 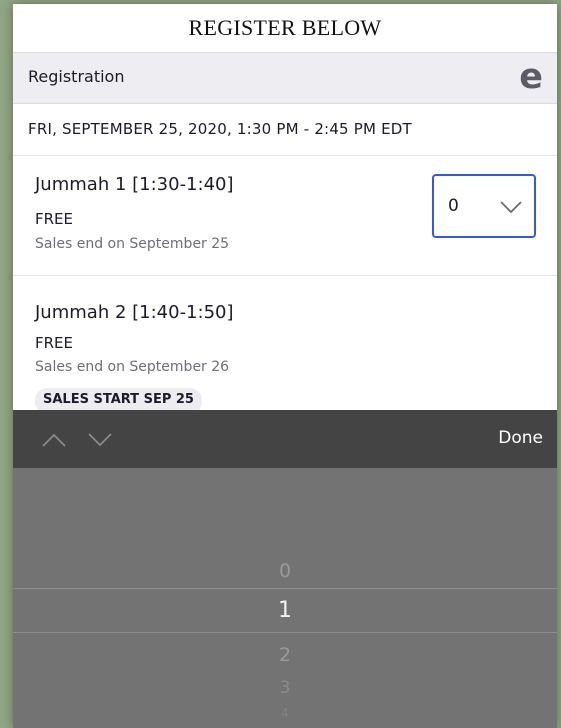 I want to click on page-heading: REGISTER BELOW, so click(x=285, y=27).